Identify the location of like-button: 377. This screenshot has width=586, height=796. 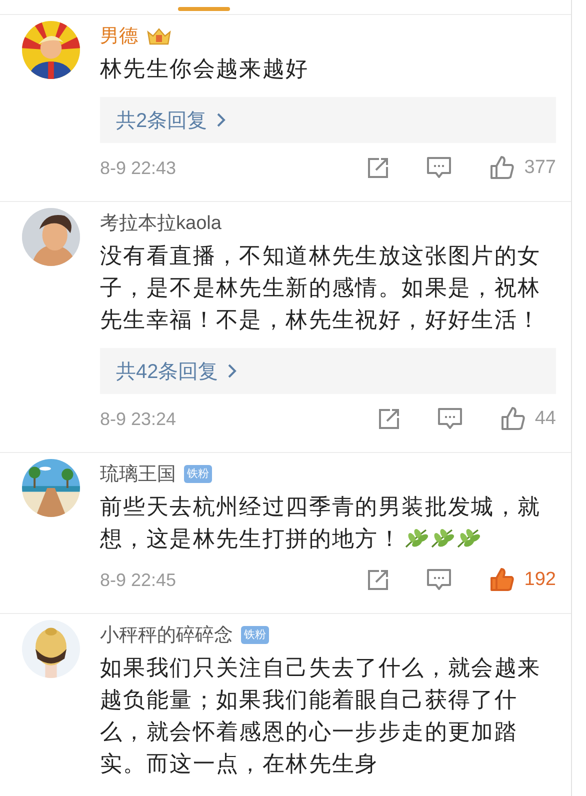
(522, 168).